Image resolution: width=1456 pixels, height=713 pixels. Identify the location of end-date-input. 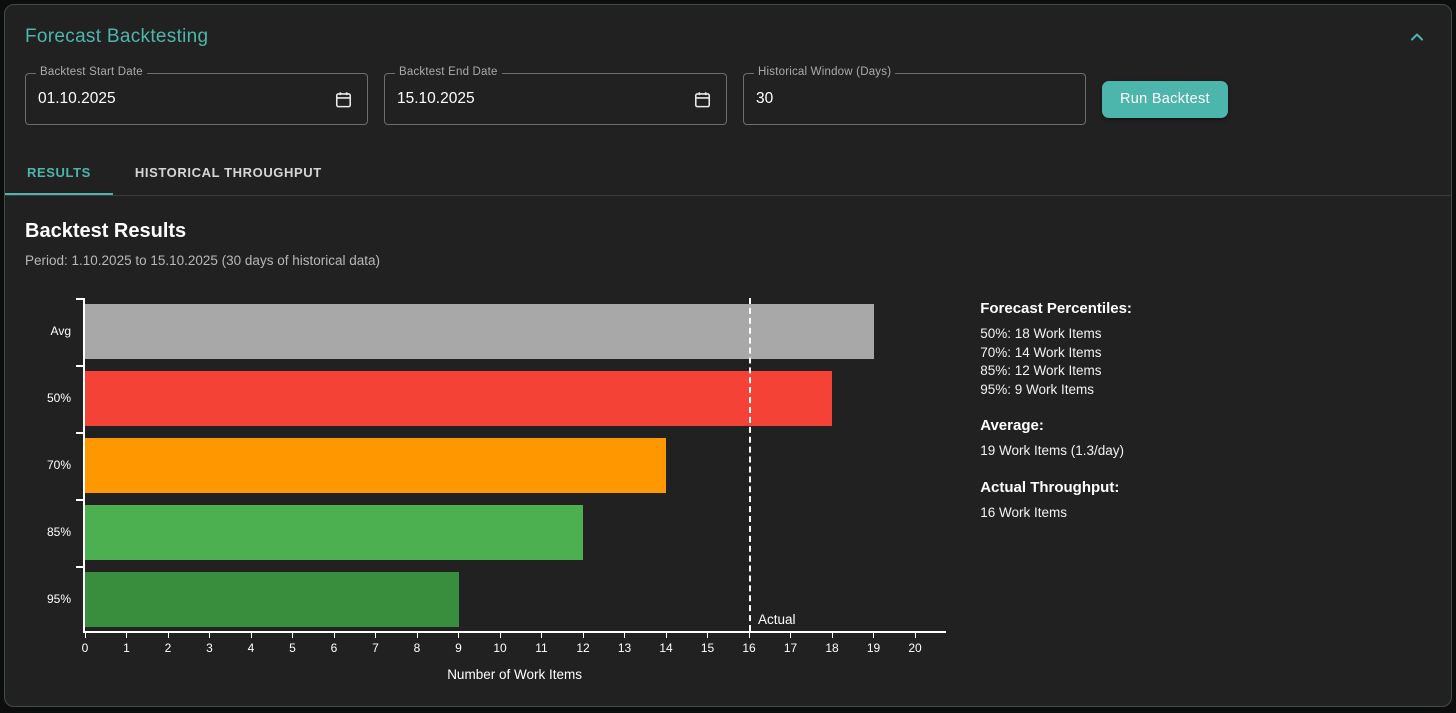
(544, 99).